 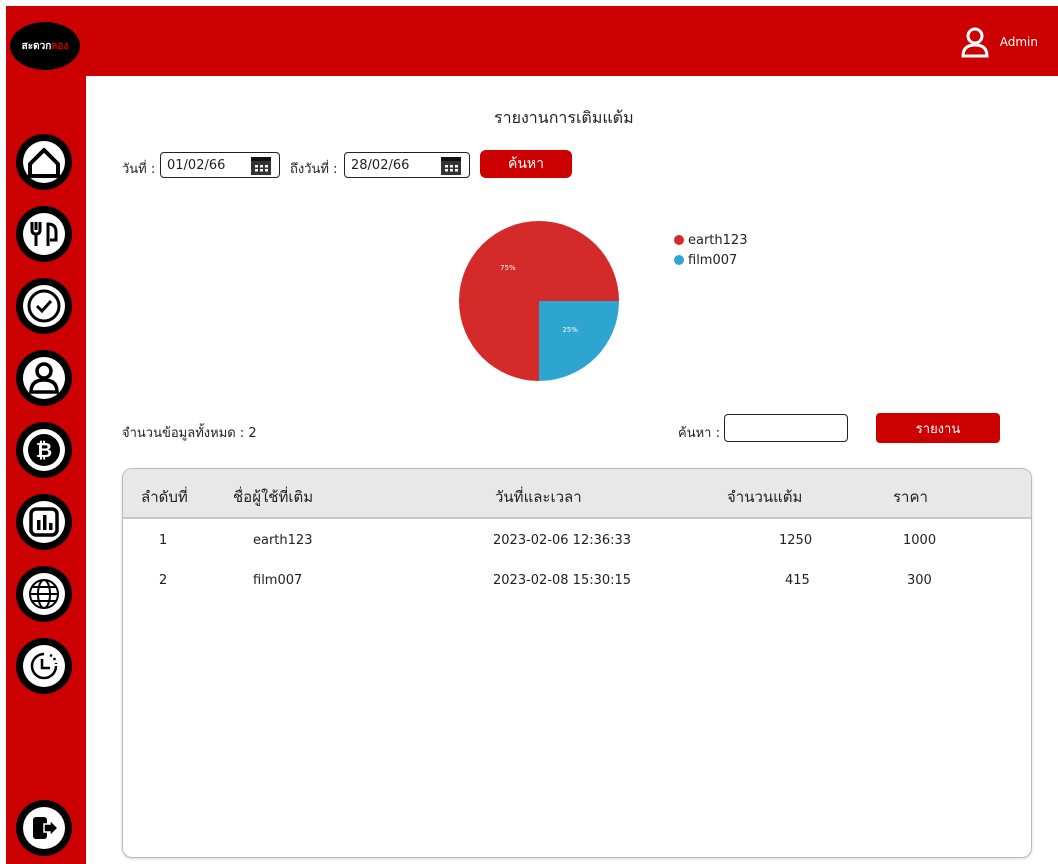 I want to click on logout-button, so click(x=44, y=828).